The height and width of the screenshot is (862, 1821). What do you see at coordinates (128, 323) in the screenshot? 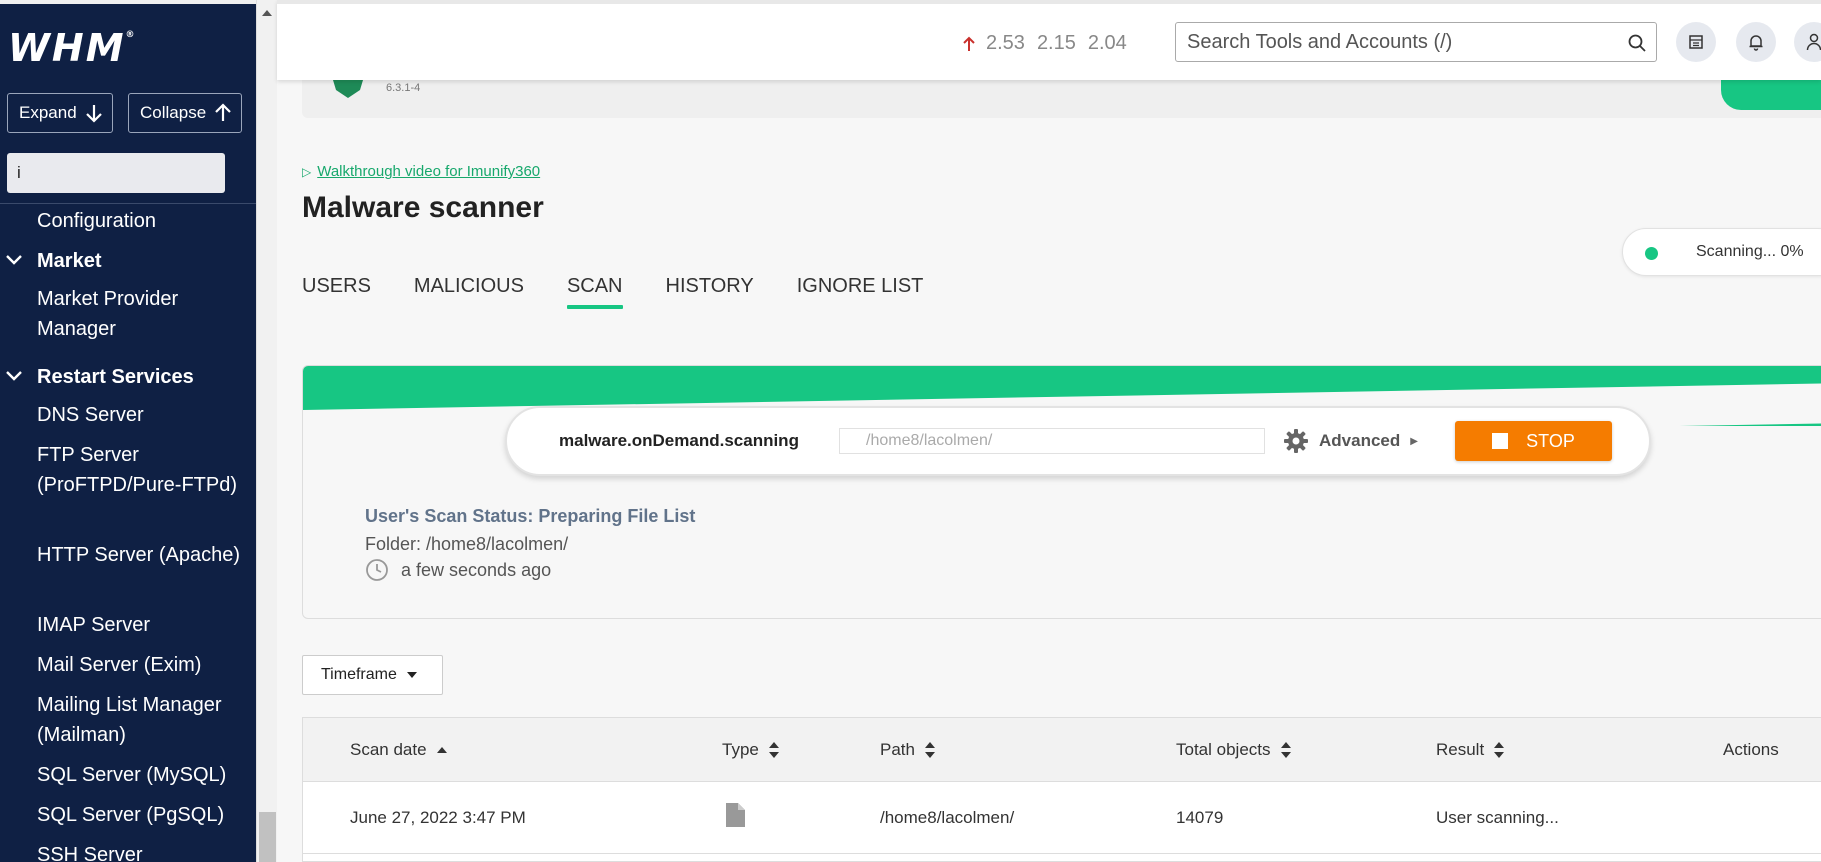
I see `sidebar-item-market-provider-manager: Market Provider Manager` at bounding box center [128, 323].